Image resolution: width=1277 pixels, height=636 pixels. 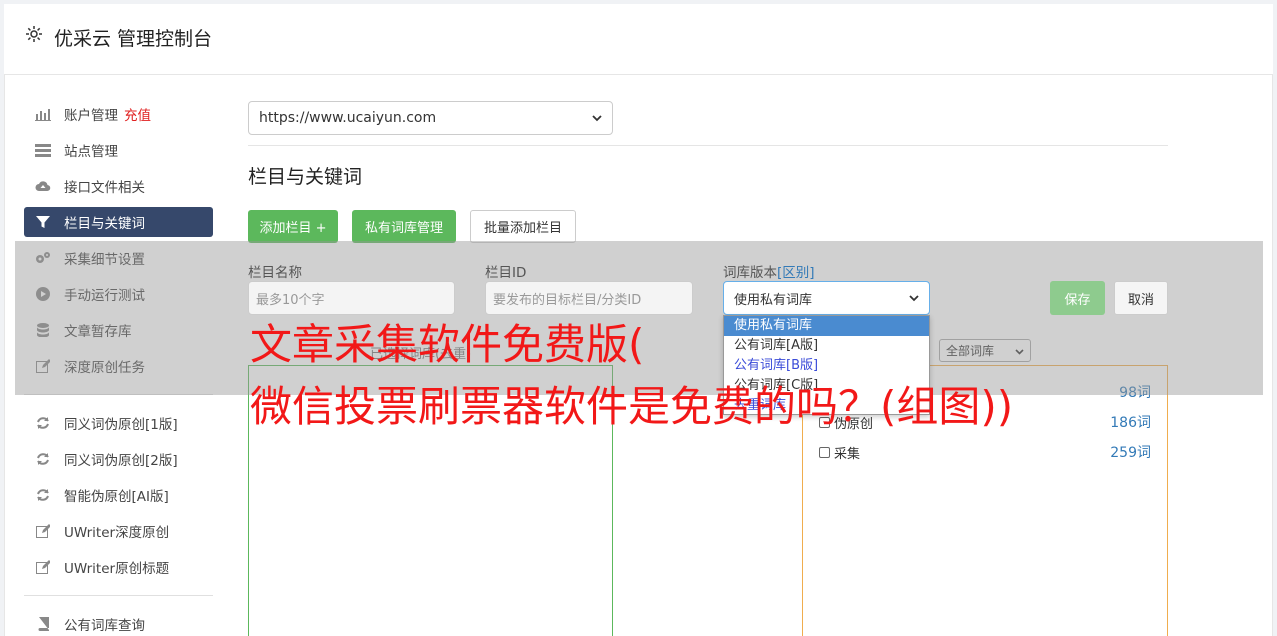 I want to click on cloud-upload-icon, so click(x=43, y=186).